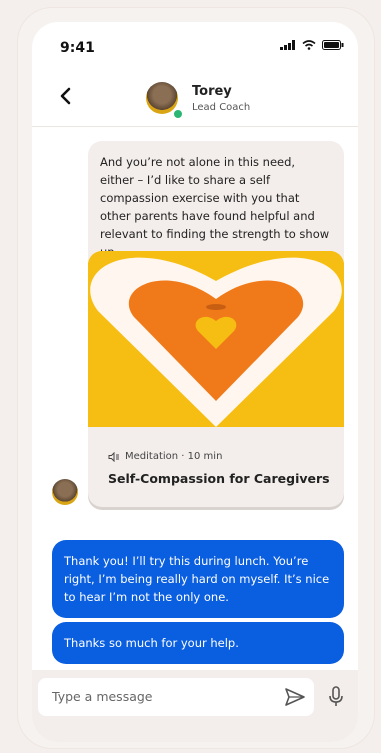 This screenshot has width=381, height=753. I want to click on speaker-icon, so click(113, 456).